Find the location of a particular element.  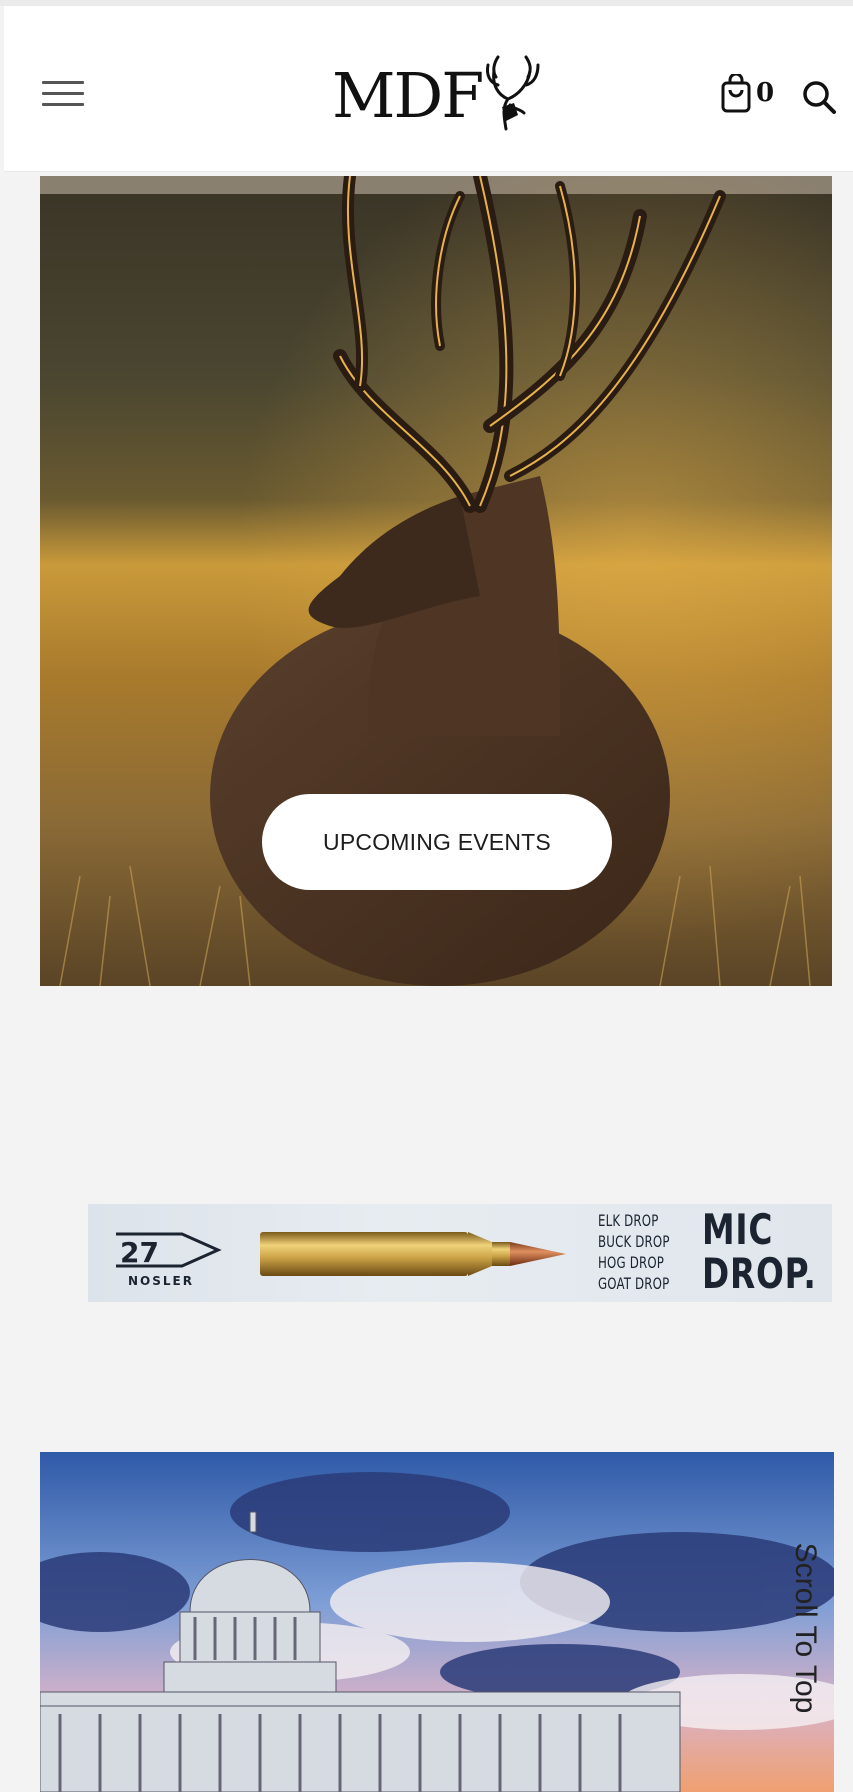

ad-headline: MIC DROP. is located at coordinates (759, 1251).